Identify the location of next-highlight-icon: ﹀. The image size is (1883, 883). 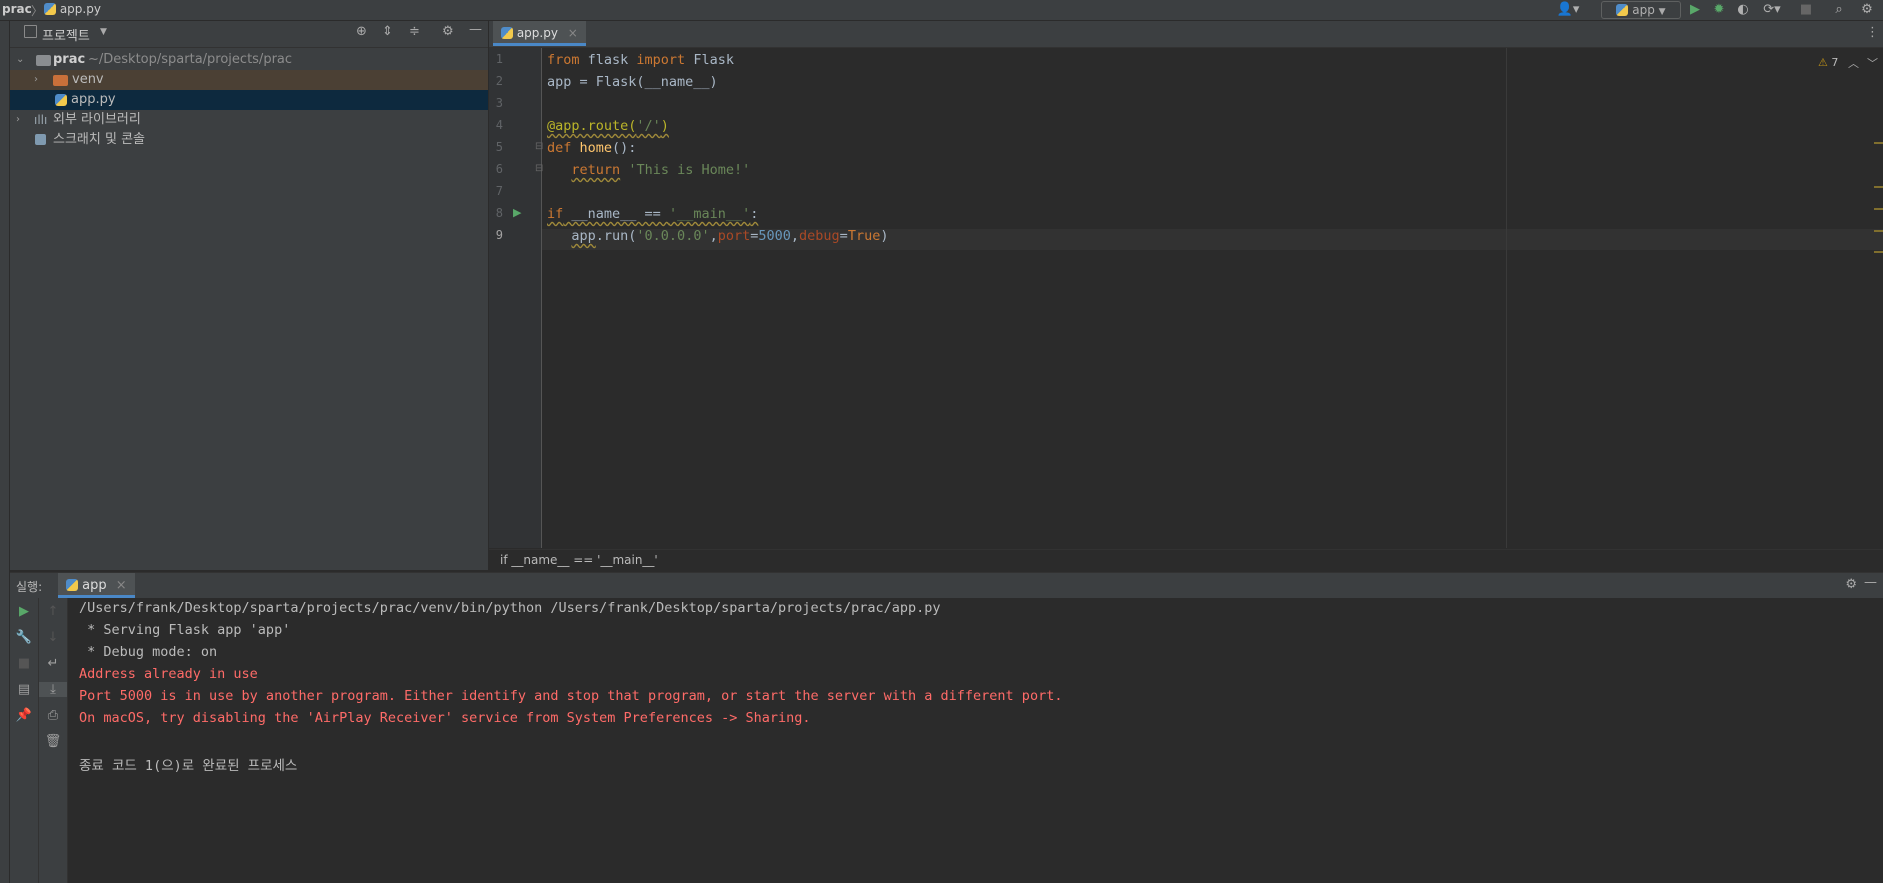
(1872, 63).